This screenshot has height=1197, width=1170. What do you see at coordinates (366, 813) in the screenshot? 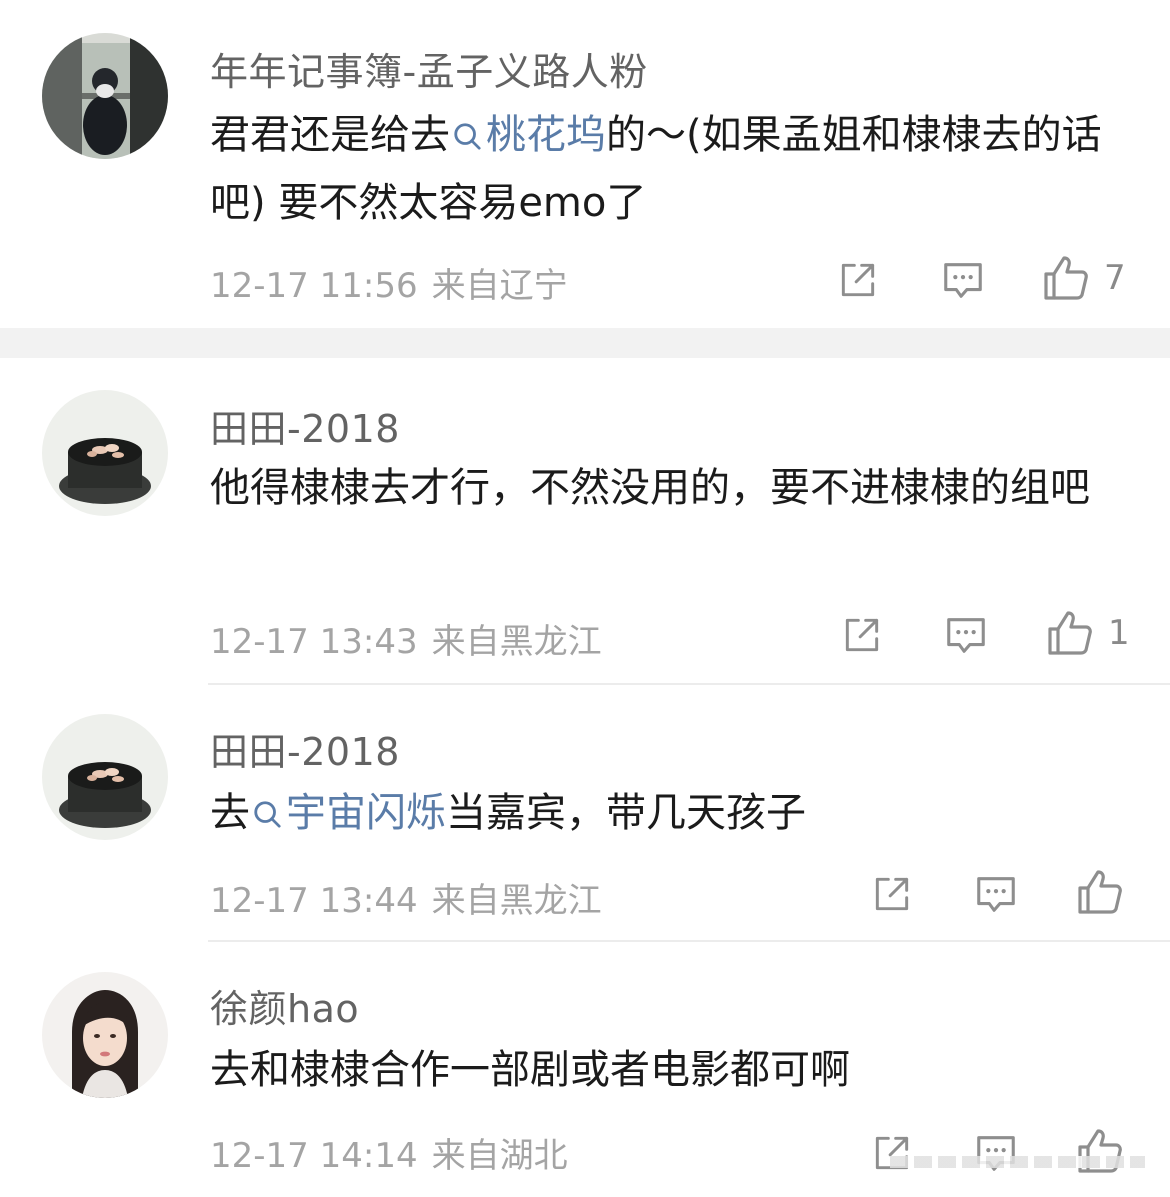
I see `topic-label: 宇宙闪烁` at bounding box center [366, 813].